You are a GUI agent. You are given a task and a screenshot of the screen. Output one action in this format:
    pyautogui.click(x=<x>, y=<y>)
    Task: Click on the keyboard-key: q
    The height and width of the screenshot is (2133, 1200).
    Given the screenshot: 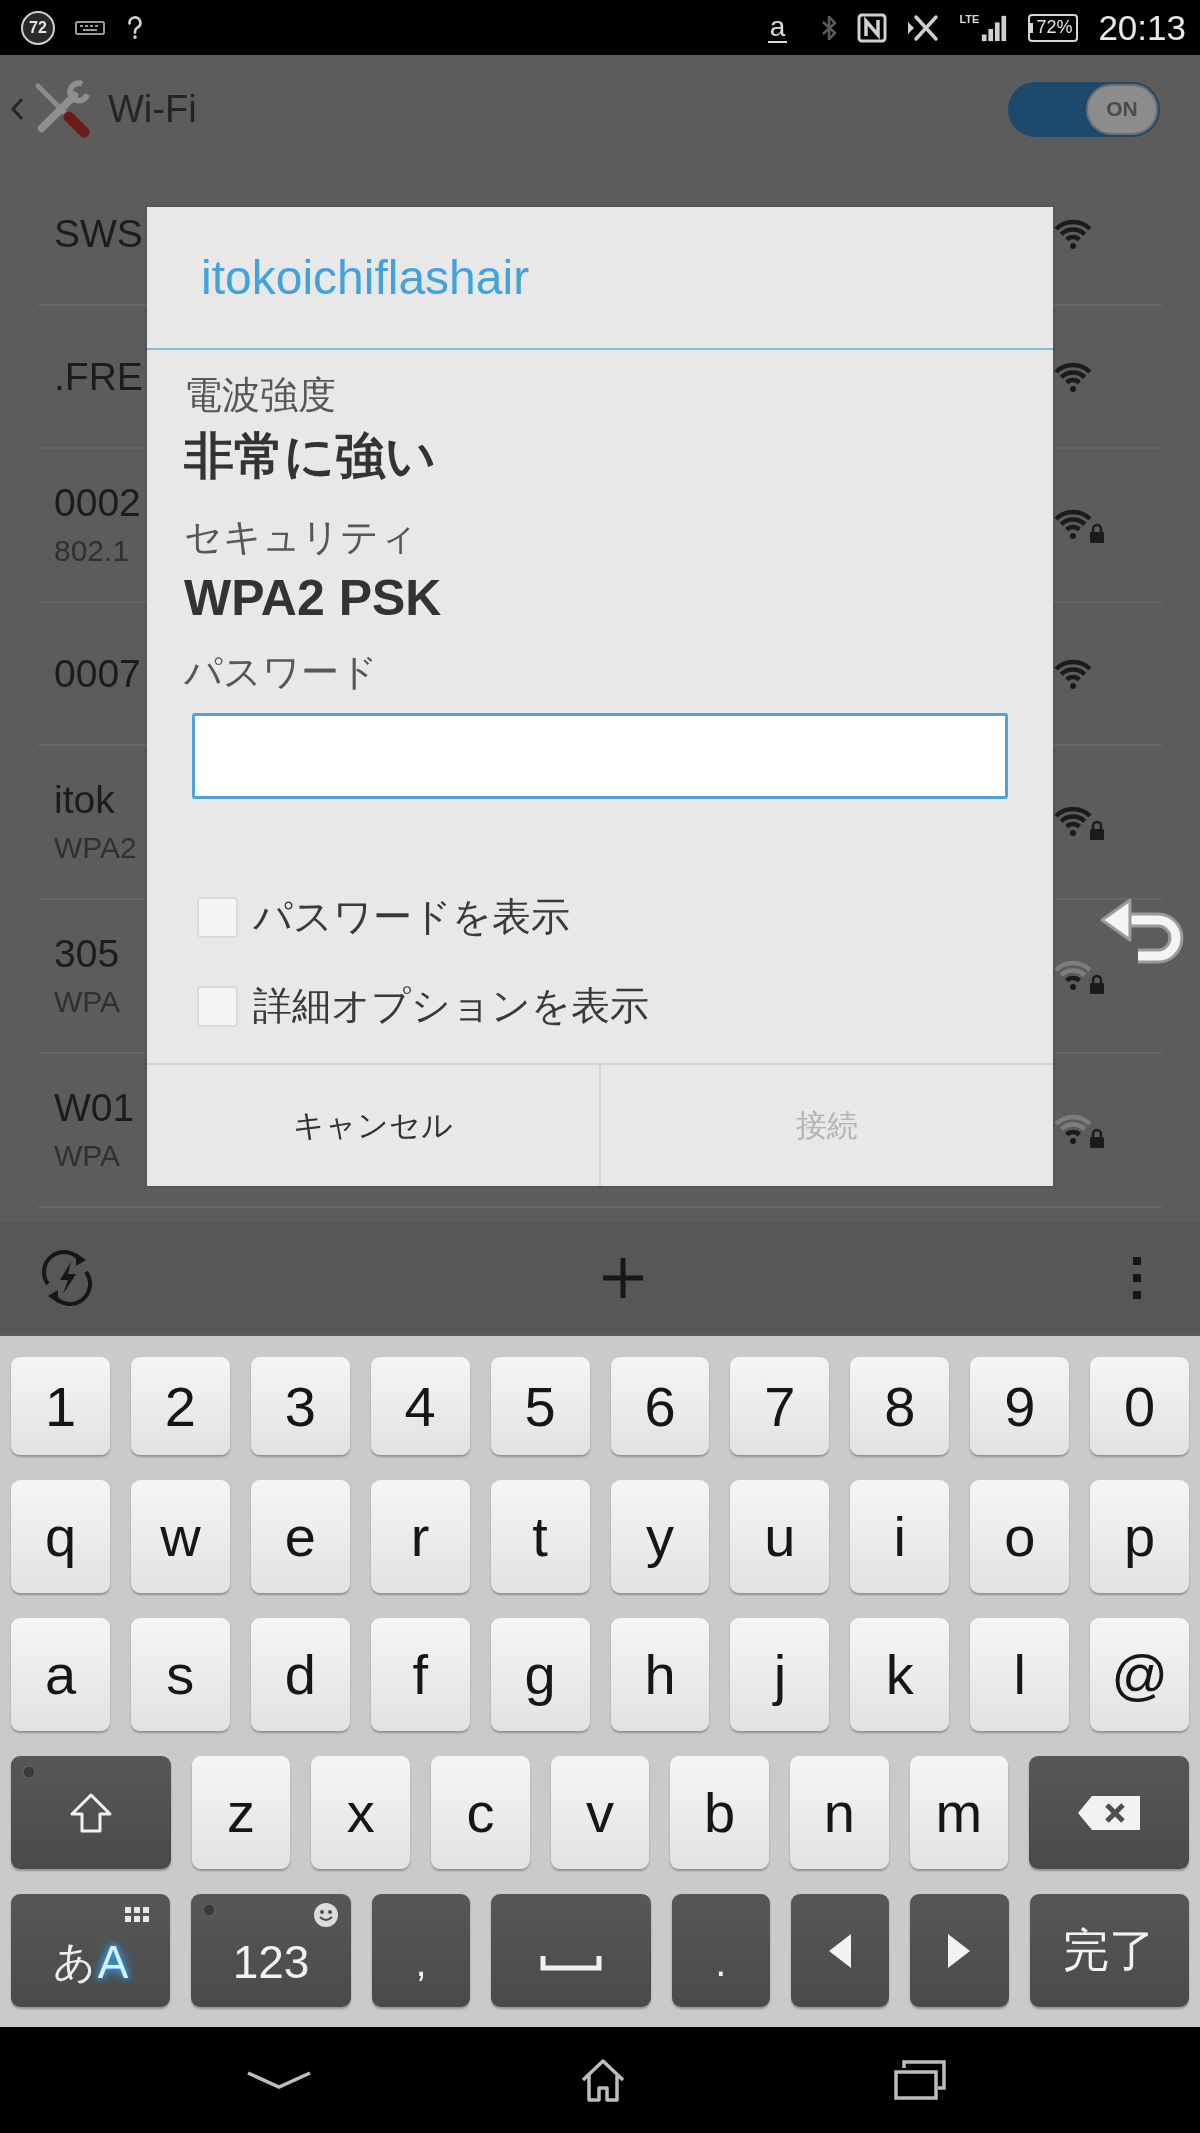 What is the action you would take?
    pyautogui.click(x=60, y=1536)
    